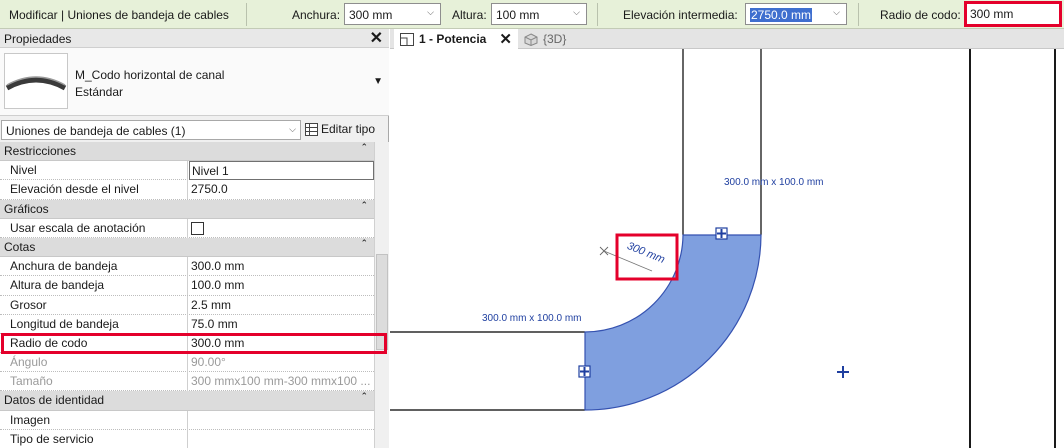 This screenshot has height=448, width=1064. Describe the element at coordinates (150, 75) in the screenshot. I see `type-name: M_Codo horizontal de canal` at that location.